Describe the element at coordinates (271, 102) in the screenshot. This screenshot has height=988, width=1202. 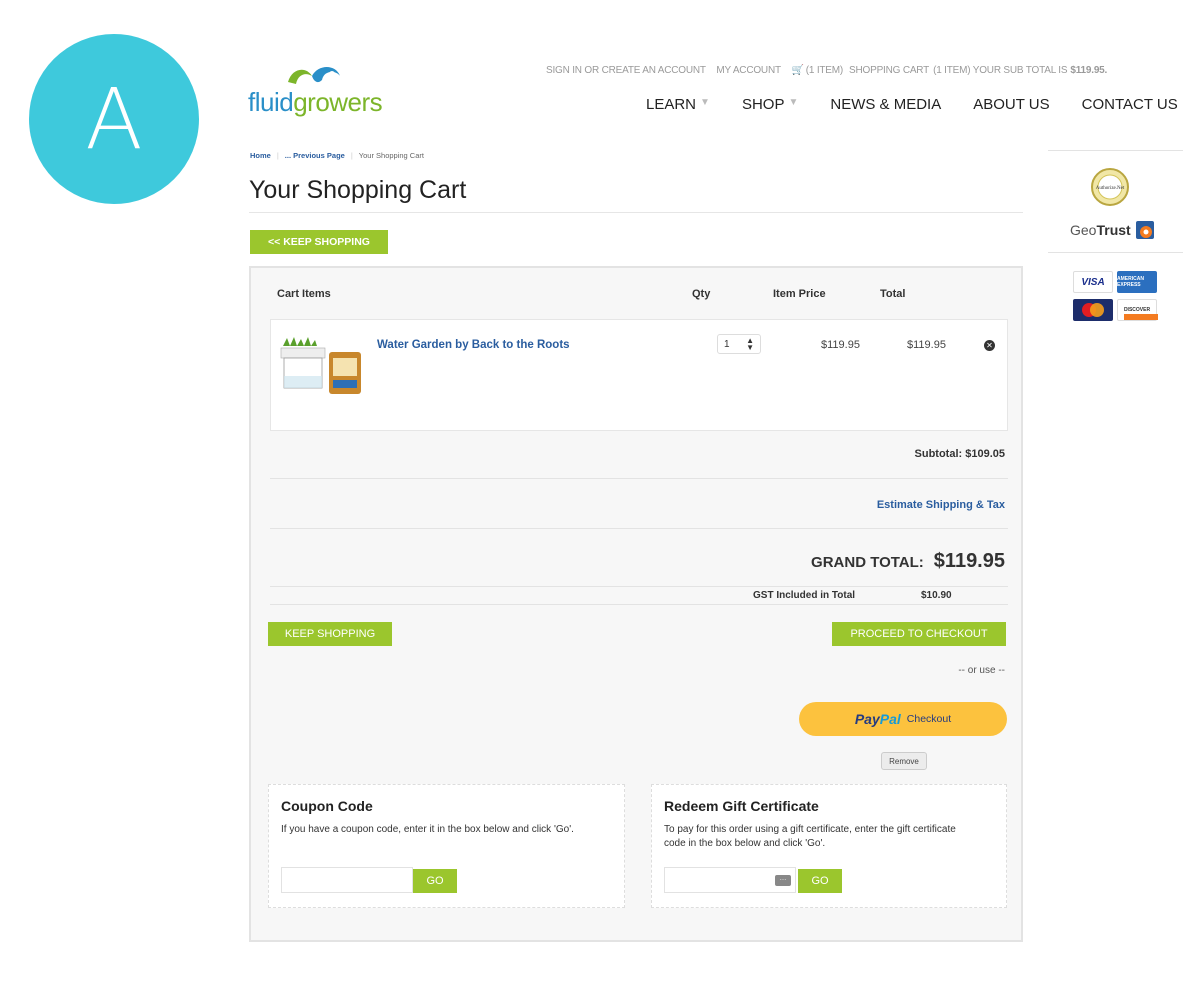
I see `logo-part-fluid: fluid` at that location.